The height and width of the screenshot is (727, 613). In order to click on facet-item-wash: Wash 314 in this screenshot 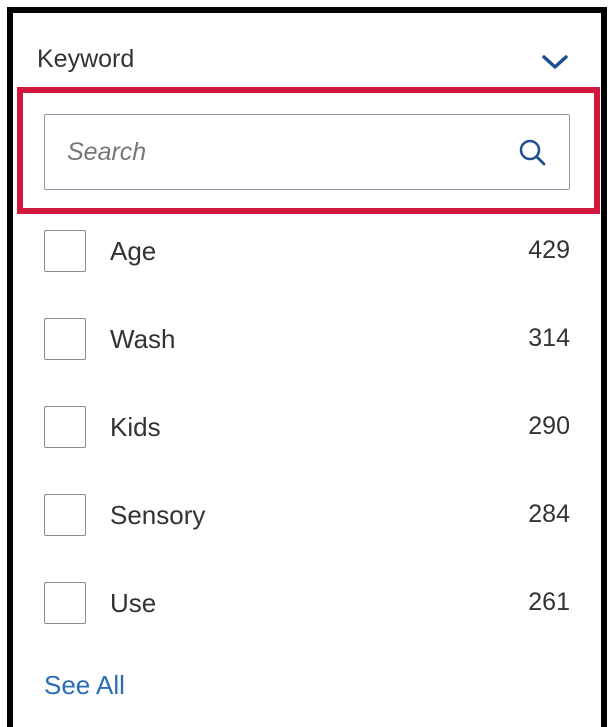, I will do `click(308, 360)`.